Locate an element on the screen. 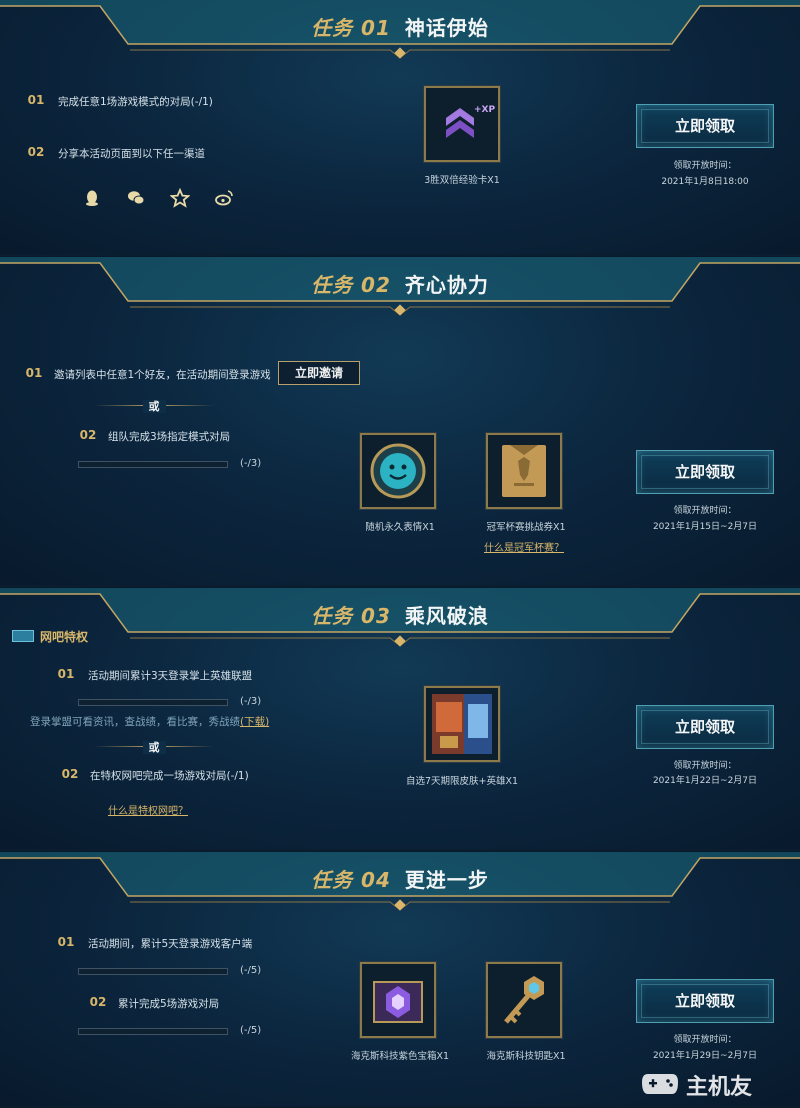  reward-label: 冠军杯赛挑战券X1 is located at coordinates (526, 527).